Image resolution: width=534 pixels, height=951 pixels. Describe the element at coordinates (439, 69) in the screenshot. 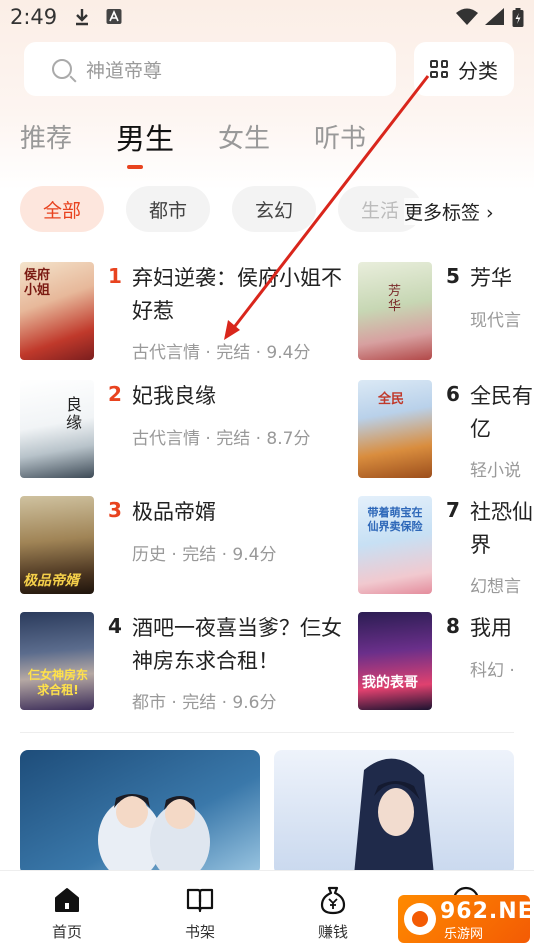

I see `grid-icon` at that location.